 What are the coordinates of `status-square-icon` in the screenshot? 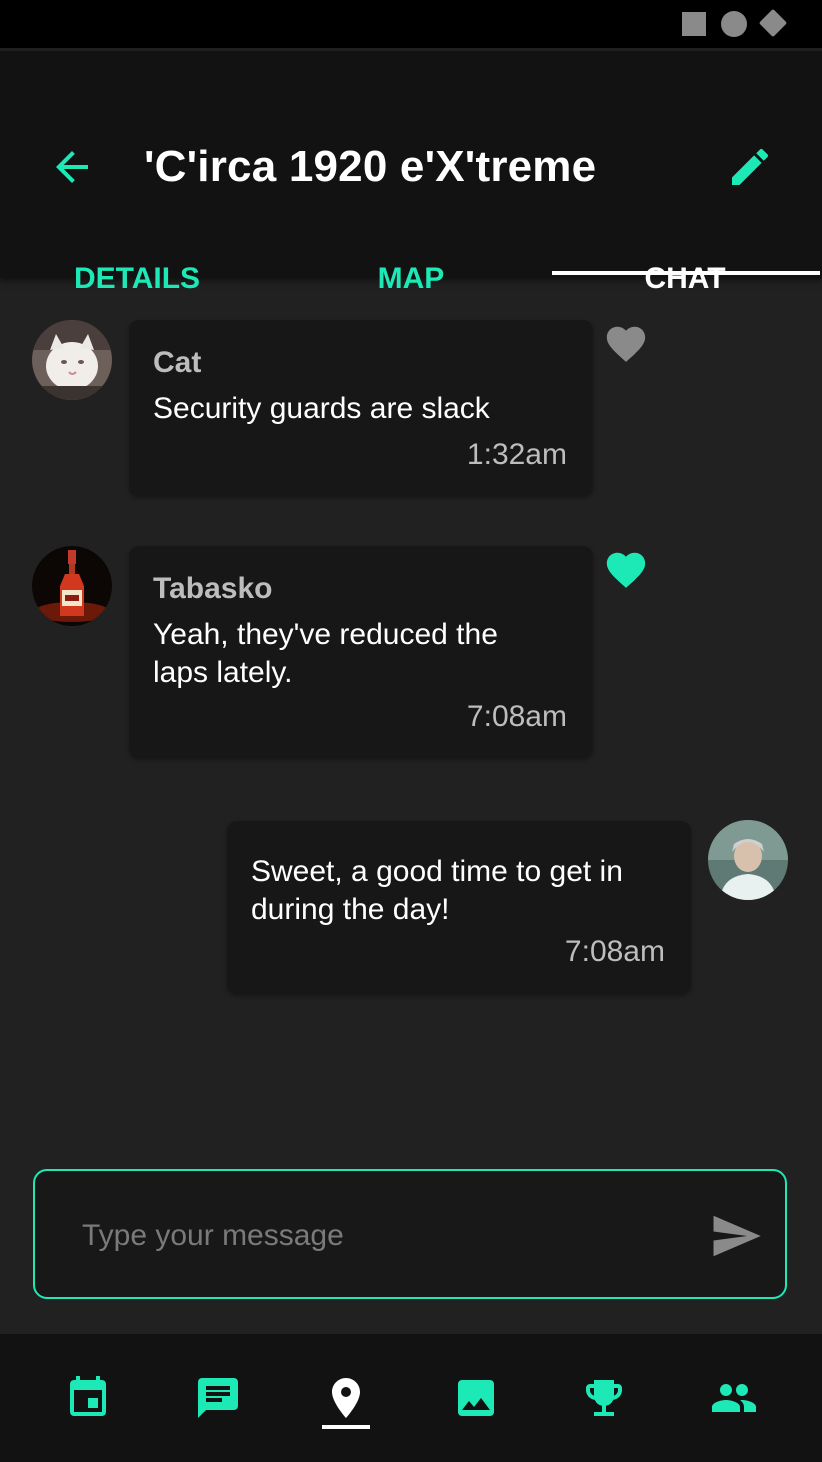 It's located at (694, 24).